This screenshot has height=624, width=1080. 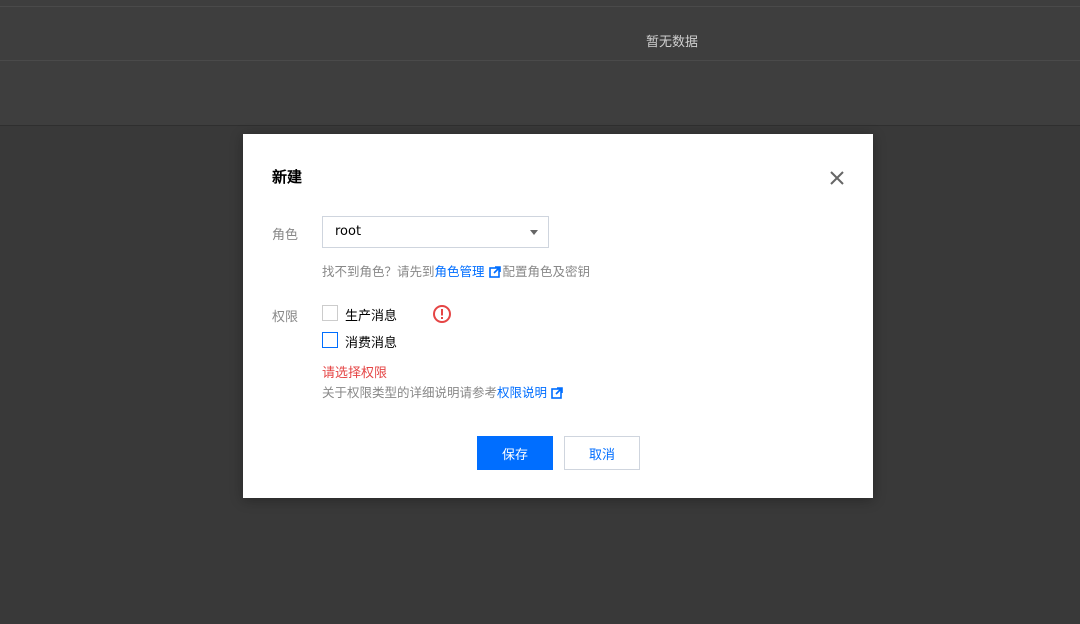 What do you see at coordinates (442, 314) in the screenshot?
I see `error-icon` at bounding box center [442, 314].